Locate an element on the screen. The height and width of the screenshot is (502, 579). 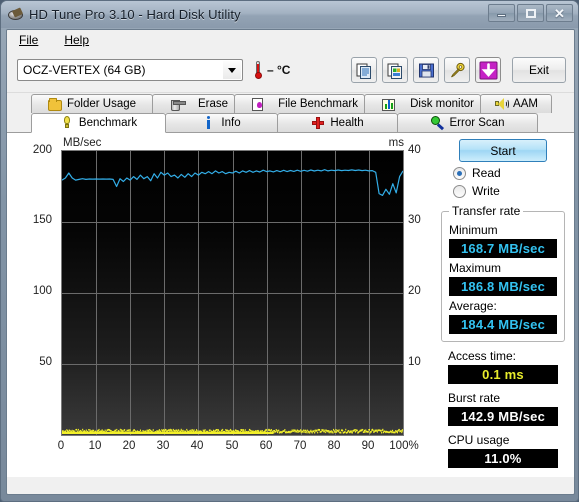
title-bar: HD Tune Pro 3.10 - Hard Disk Utility ✕ is located at coordinates (289, 14).